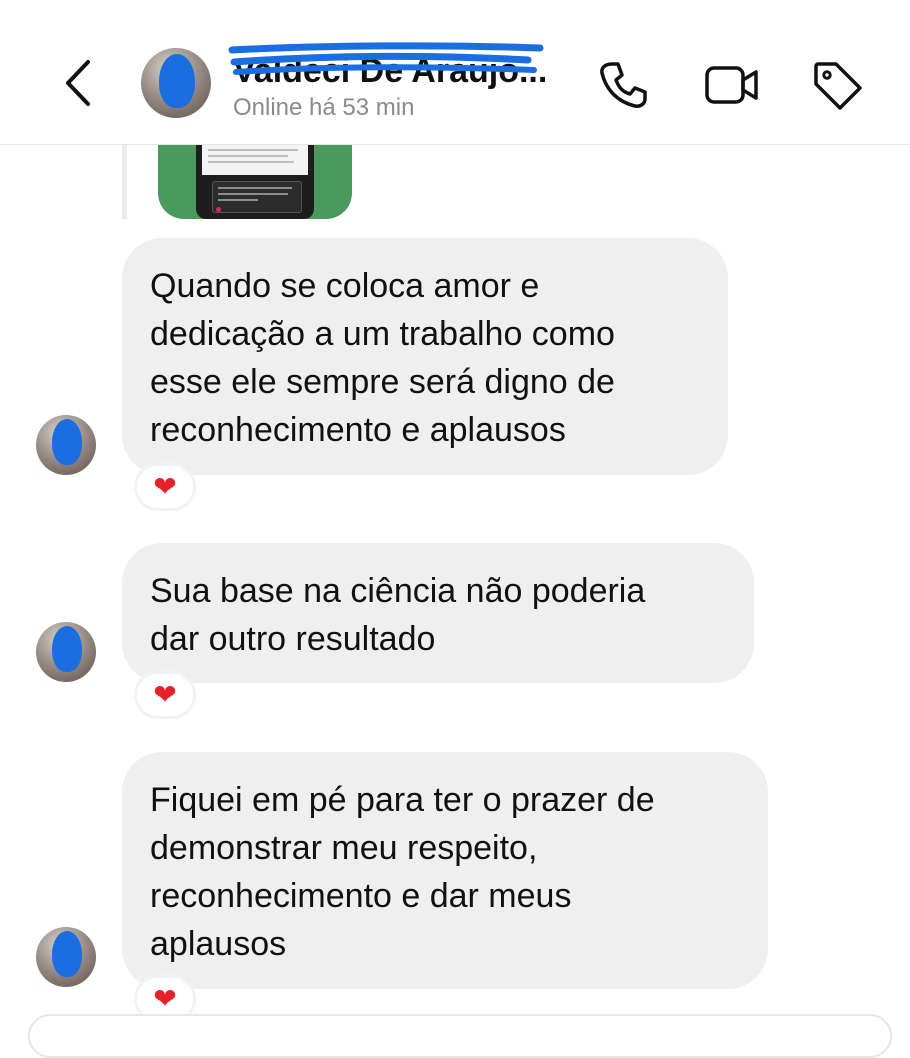 This screenshot has height=1058, width=910. I want to click on chevron-left-icon, so click(78, 83).